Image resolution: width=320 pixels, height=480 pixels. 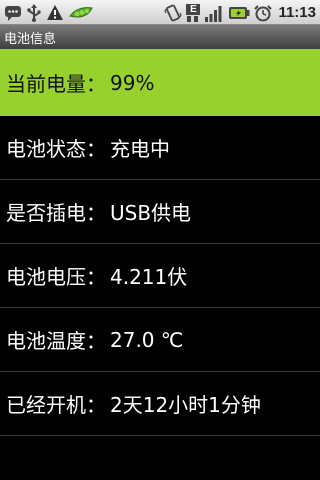 What do you see at coordinates (56, 149) in the screenshot?
I see `battery-status-label: 电池状态：` at bounding box center [56, 149].